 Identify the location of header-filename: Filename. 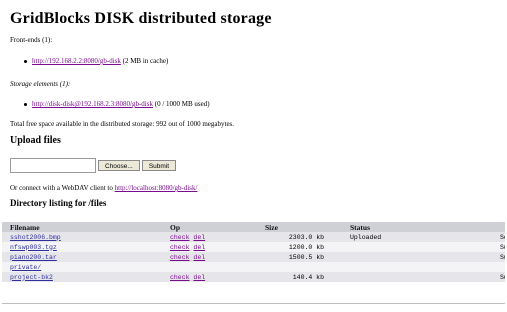
(82, 227).